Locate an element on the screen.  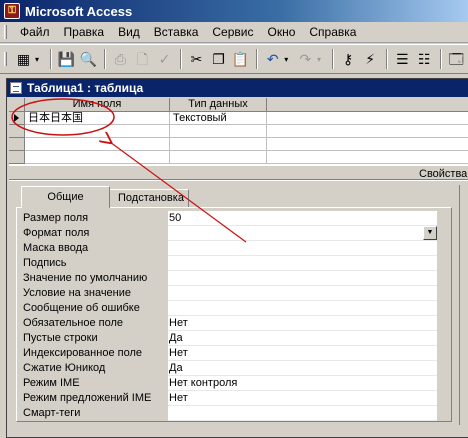
ime-mode-input: Нет контроля is located at coordinates (302, 383).